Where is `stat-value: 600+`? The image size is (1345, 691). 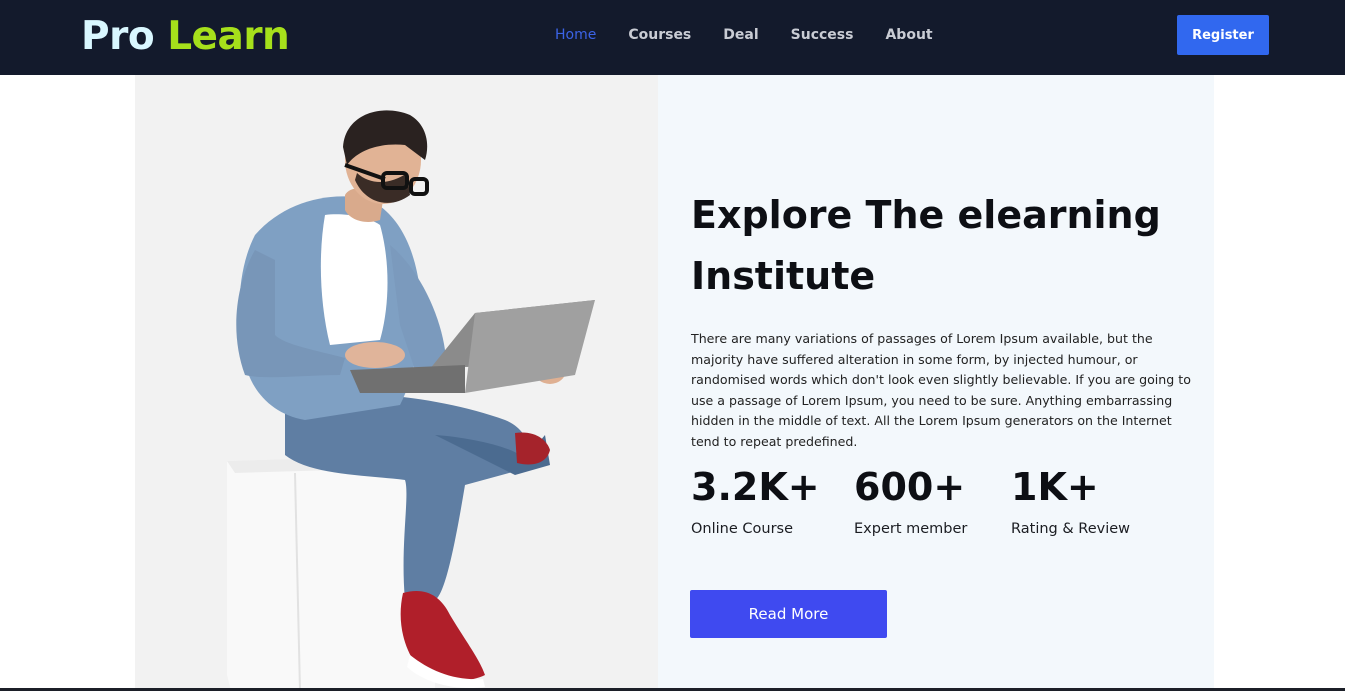 stat-value: 600+ is located at coordinates (910, 487).